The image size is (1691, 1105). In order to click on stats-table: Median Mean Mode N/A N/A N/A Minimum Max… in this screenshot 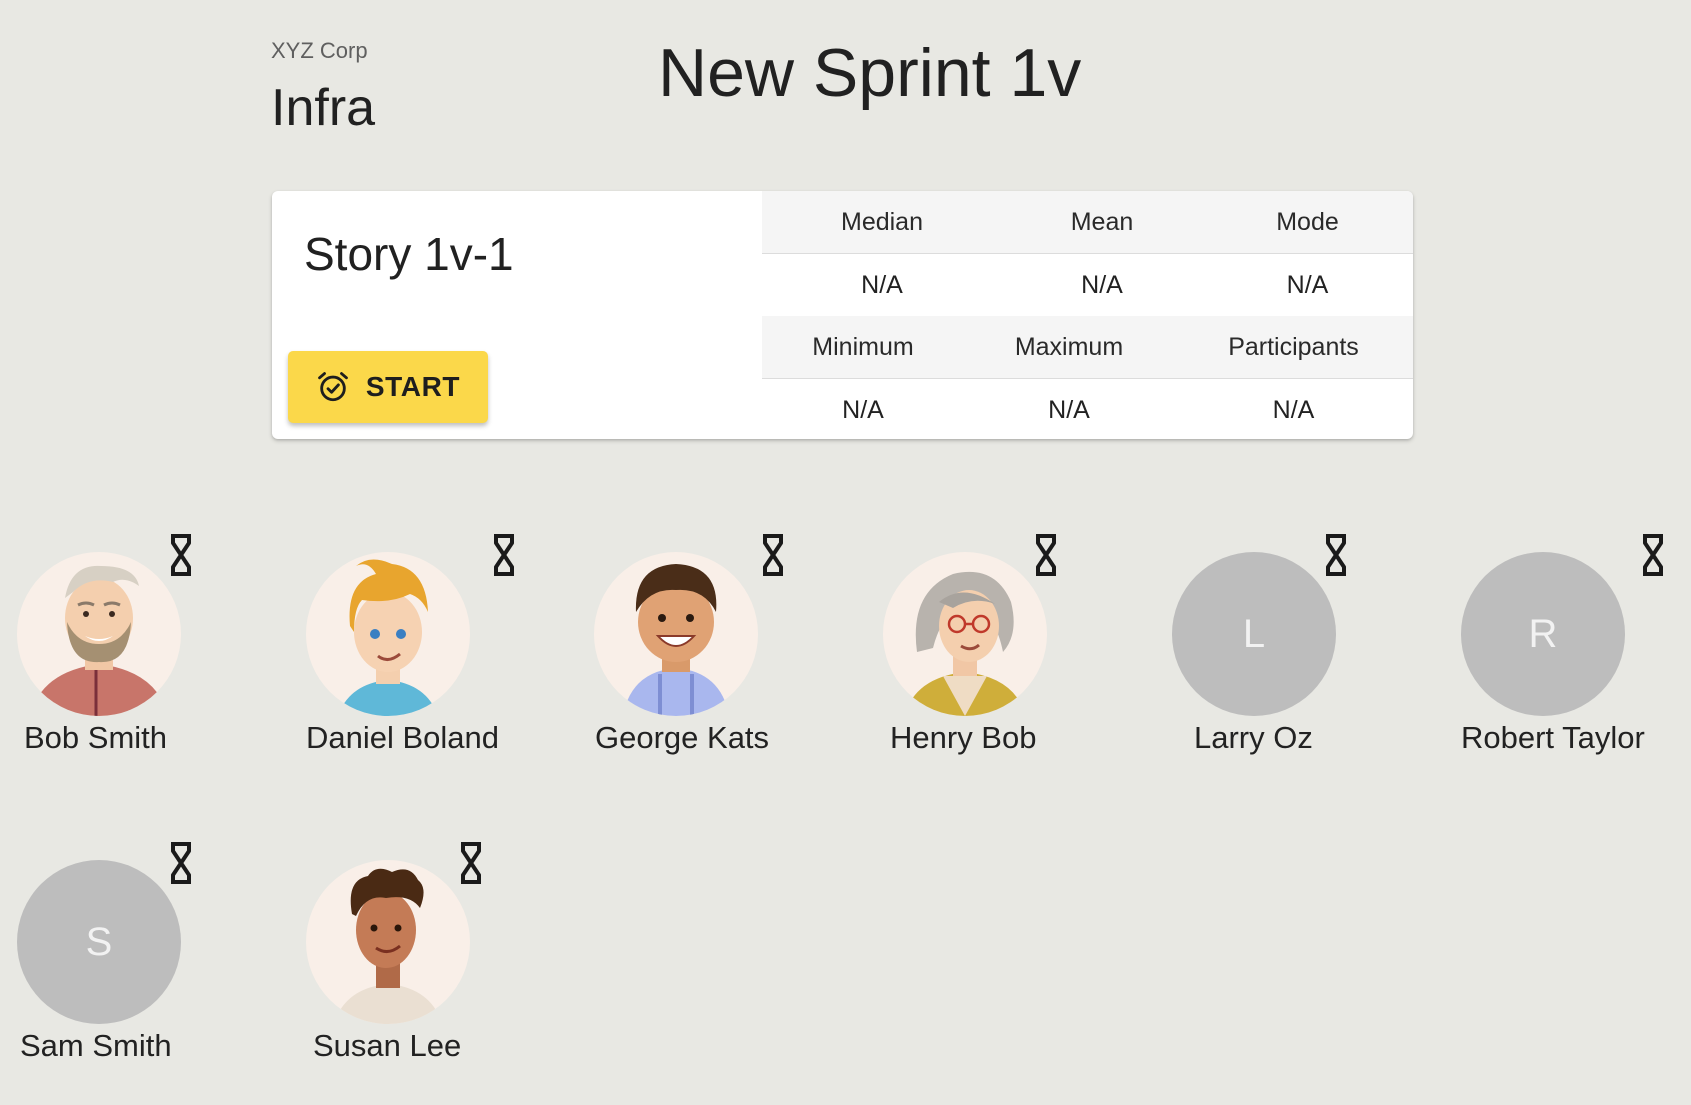, I will do `click(1087, 315)`.